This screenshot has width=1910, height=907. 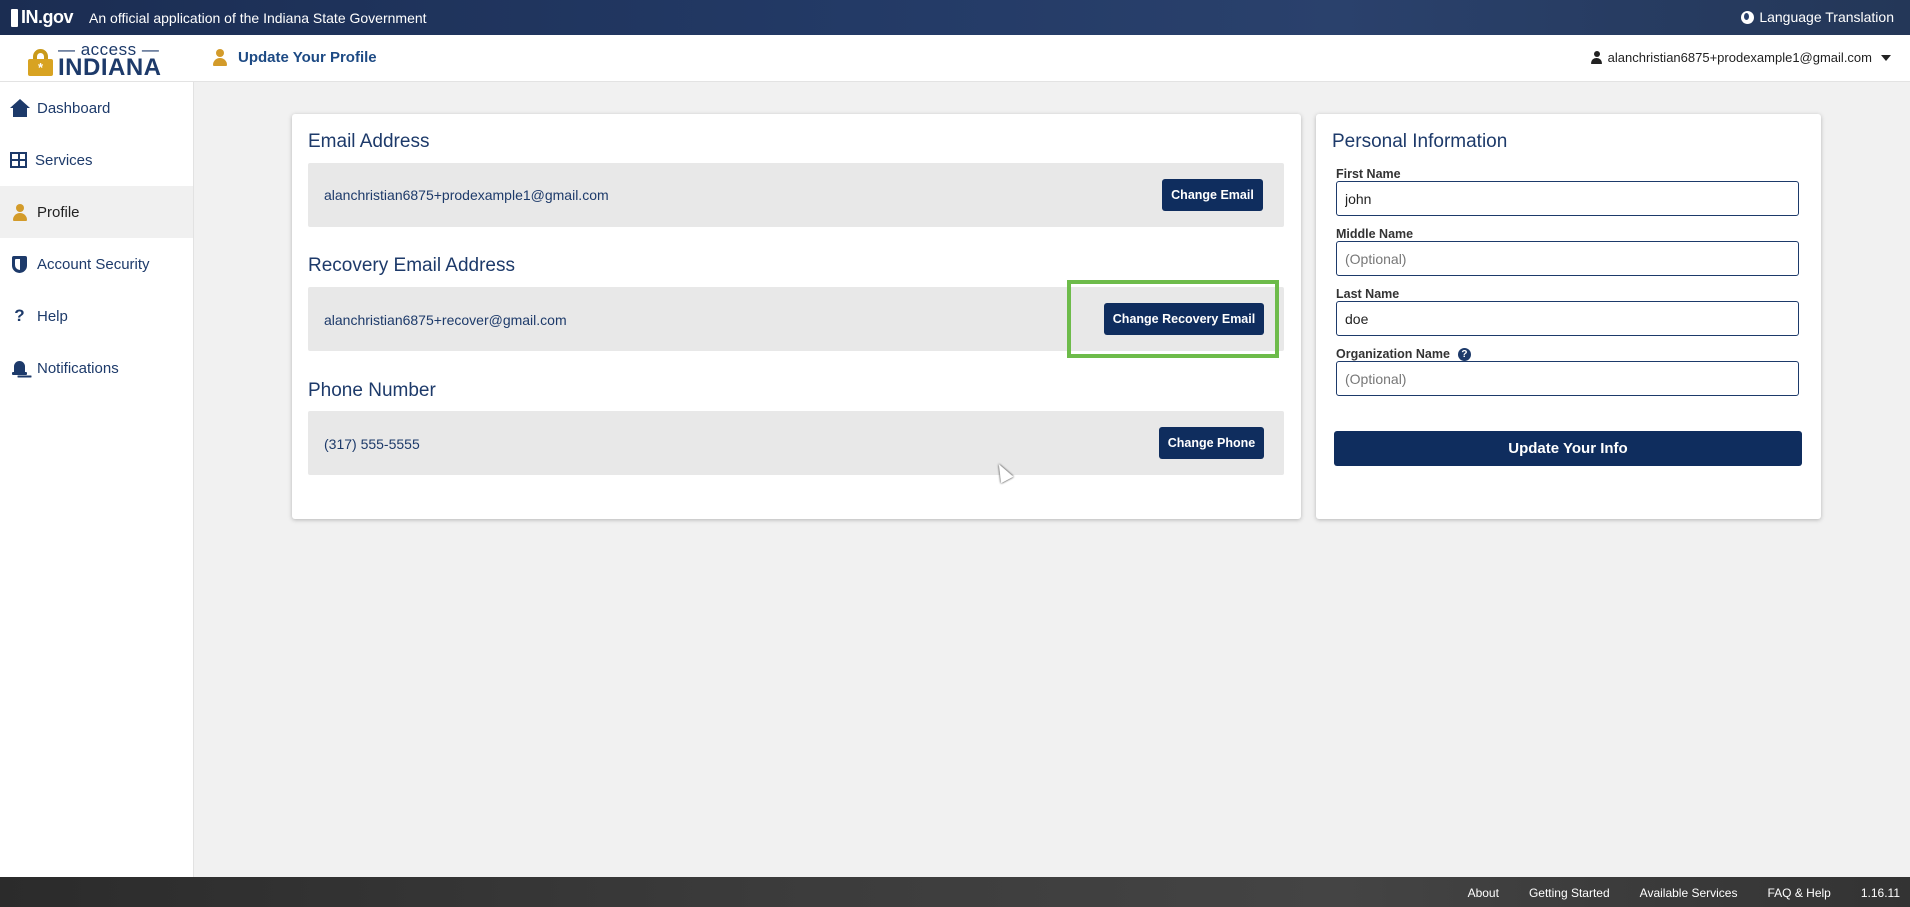 I want to click on page-title: Update Your Profile, so click(x=294, y=57).